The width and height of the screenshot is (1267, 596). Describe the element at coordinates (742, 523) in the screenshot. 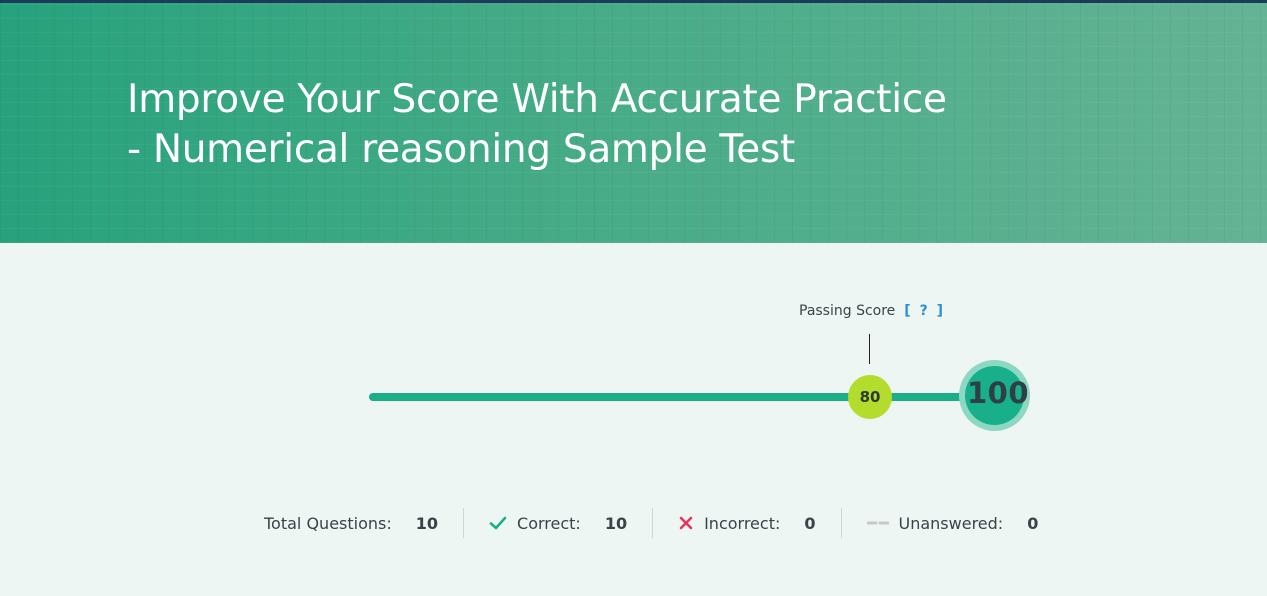

I see `stat-incorrect-label: Incorrect:` at that location.